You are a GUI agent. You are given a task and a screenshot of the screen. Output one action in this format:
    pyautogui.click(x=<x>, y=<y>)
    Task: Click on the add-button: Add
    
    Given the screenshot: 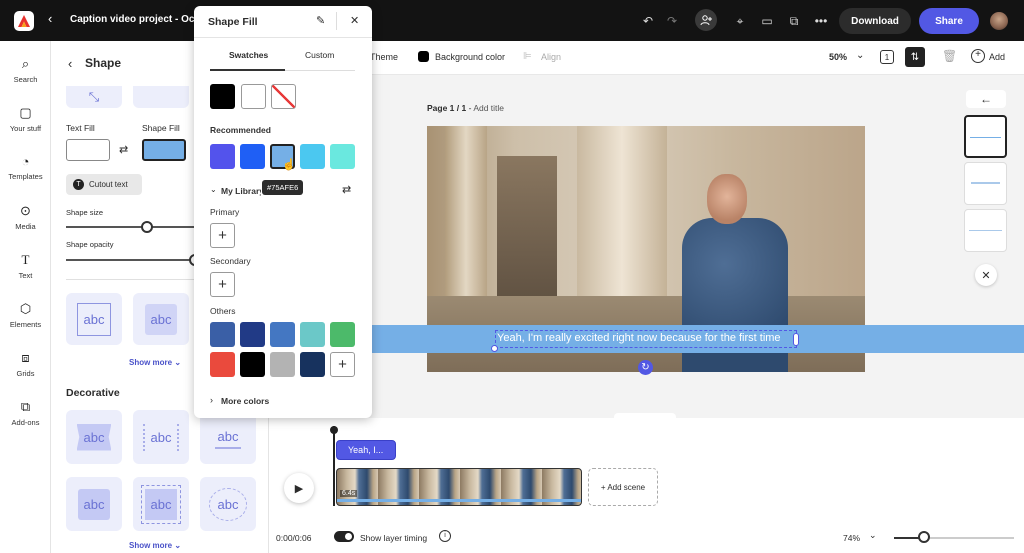 What is the action you would take?
    pyautogui.click(x=997, y=57)
    